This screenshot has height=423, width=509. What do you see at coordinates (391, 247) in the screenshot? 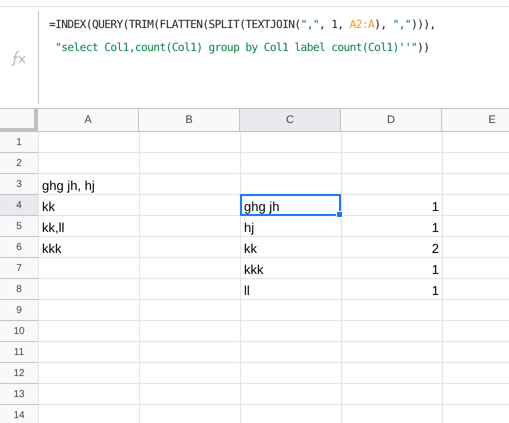
I see `table-cell: 2` at bounding box center [391, 247].